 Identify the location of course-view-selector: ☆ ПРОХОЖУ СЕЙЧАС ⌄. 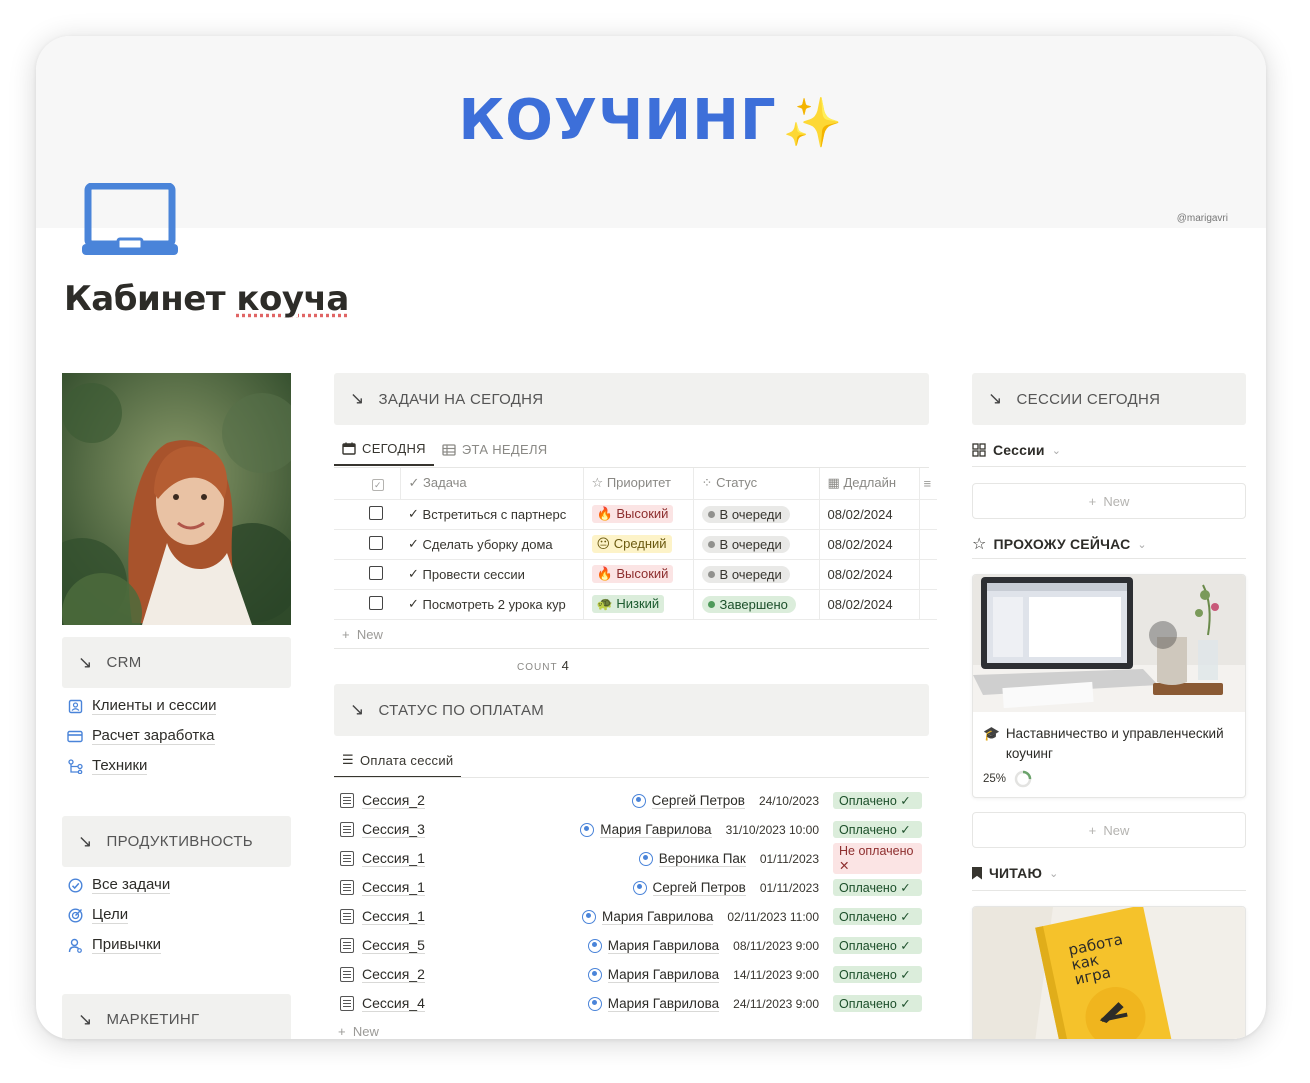
(1059, 544).